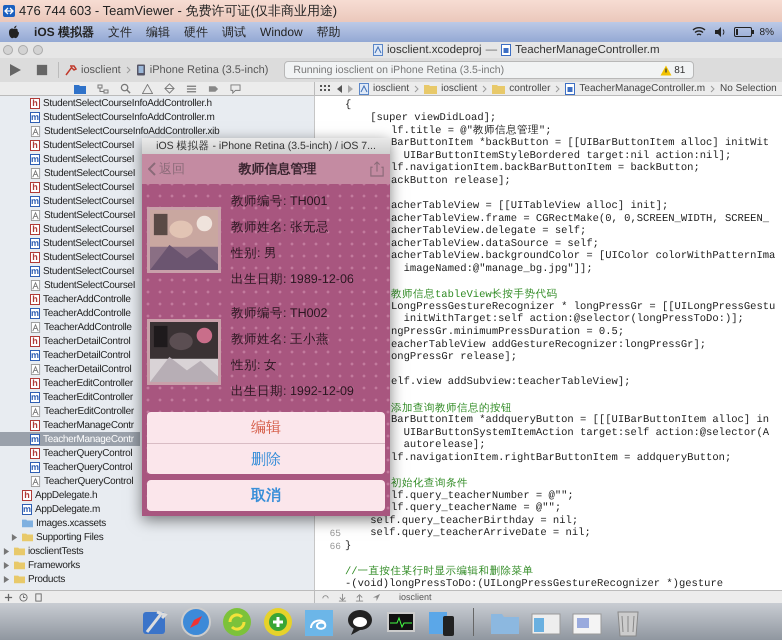 The image size is (782, 640). What do you see at coordinates (196, 32) in the screenshot?
I see `menu-item: 硬件` at bounding box center [196, 32].